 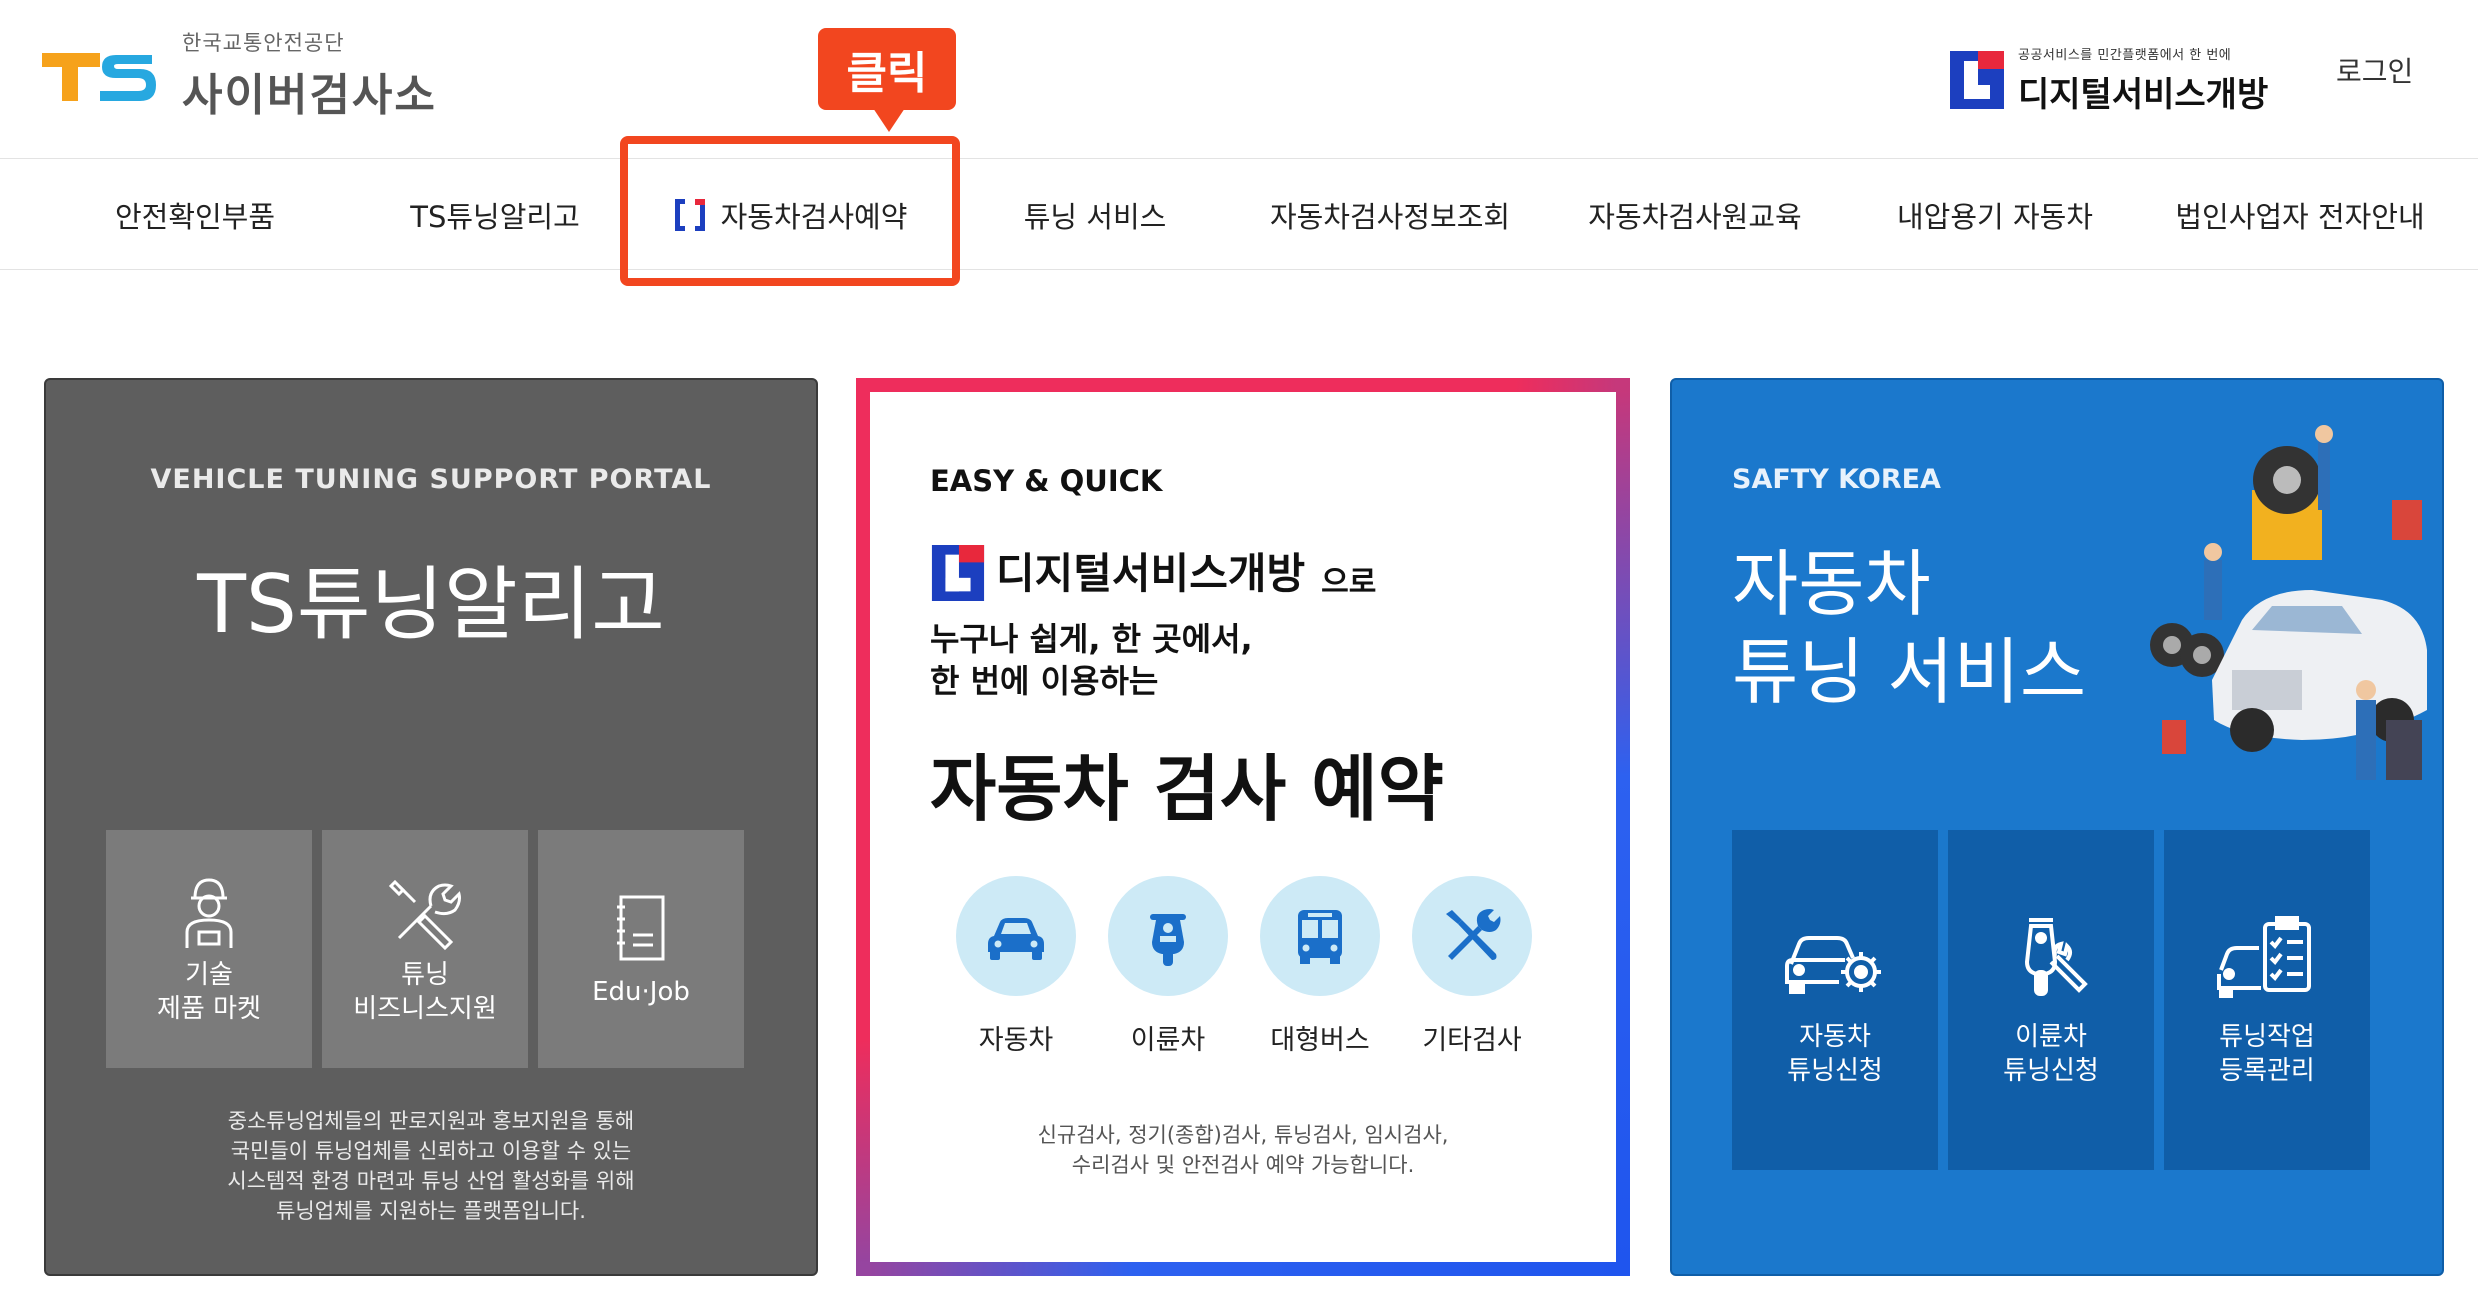 What do you see at coordinates (209, 949) in the screenshot?
I see `tech-market-tile: 기술 제품 마켓` at bounding box center [209, 949].